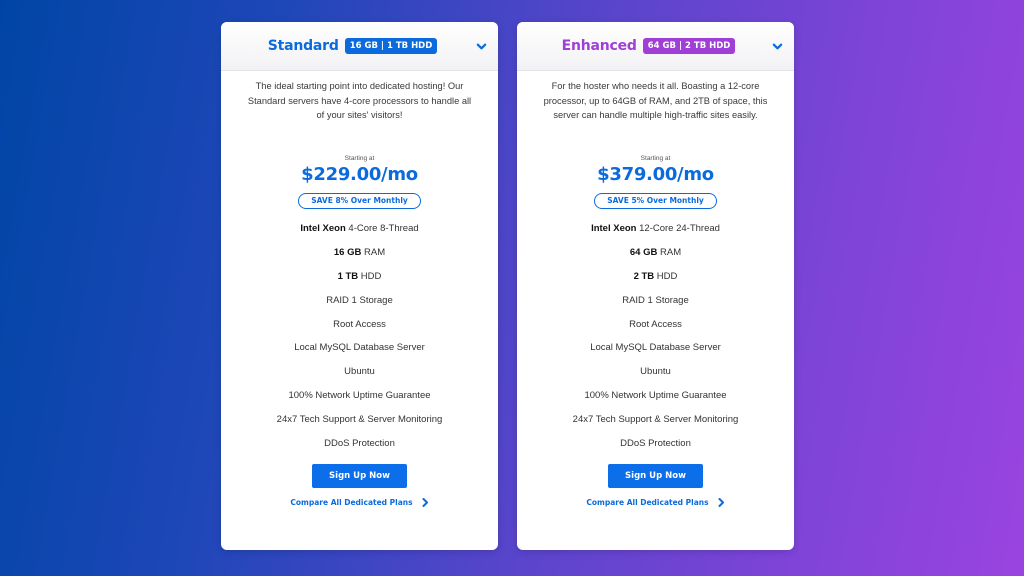 The height and width of the screenshot is (576, 1024). What do you see at coordinates (348, 276) in the screenshot?
I see `feature-highlight: 1 TB` at bounding box center [348, 276].